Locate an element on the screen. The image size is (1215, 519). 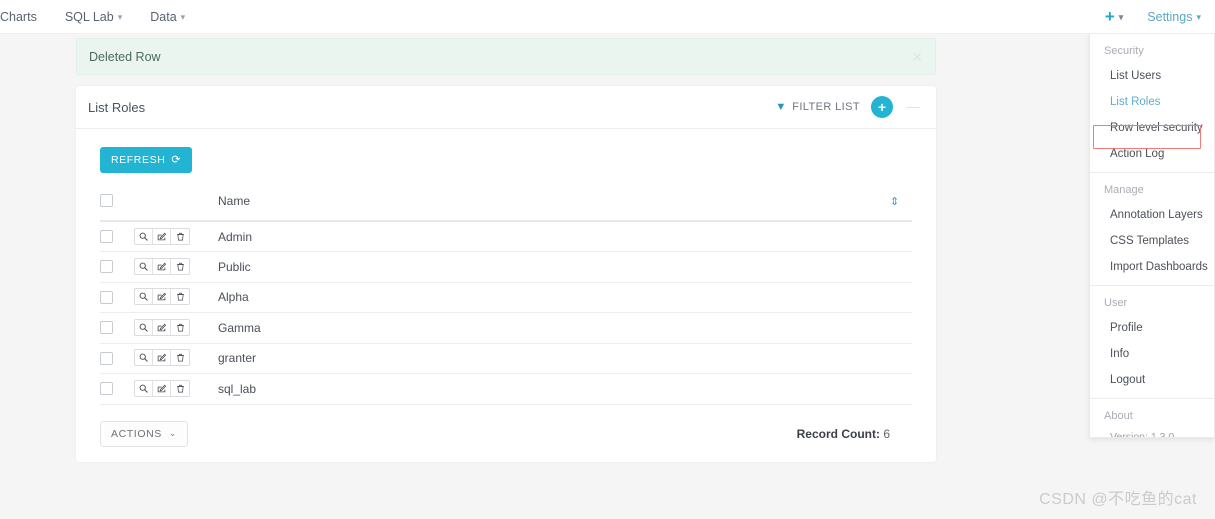
menu-item-row-level-security: Row level security is located at coordinates (1152, 128).